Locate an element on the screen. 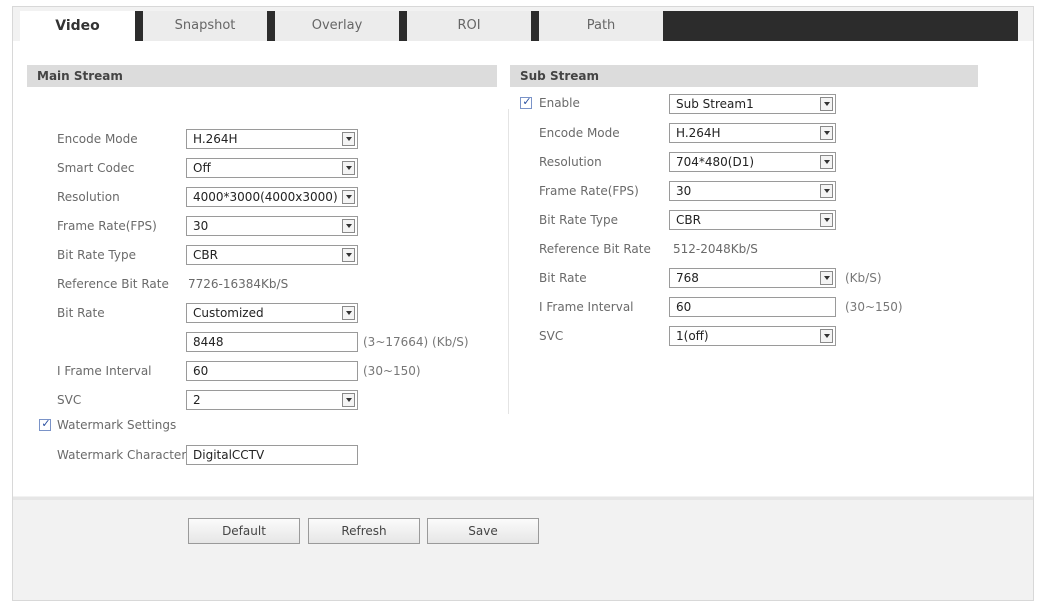 This screenshot has width=1042, height=607. main-stream-header: Main Stream is located at coordinates (262, 76).